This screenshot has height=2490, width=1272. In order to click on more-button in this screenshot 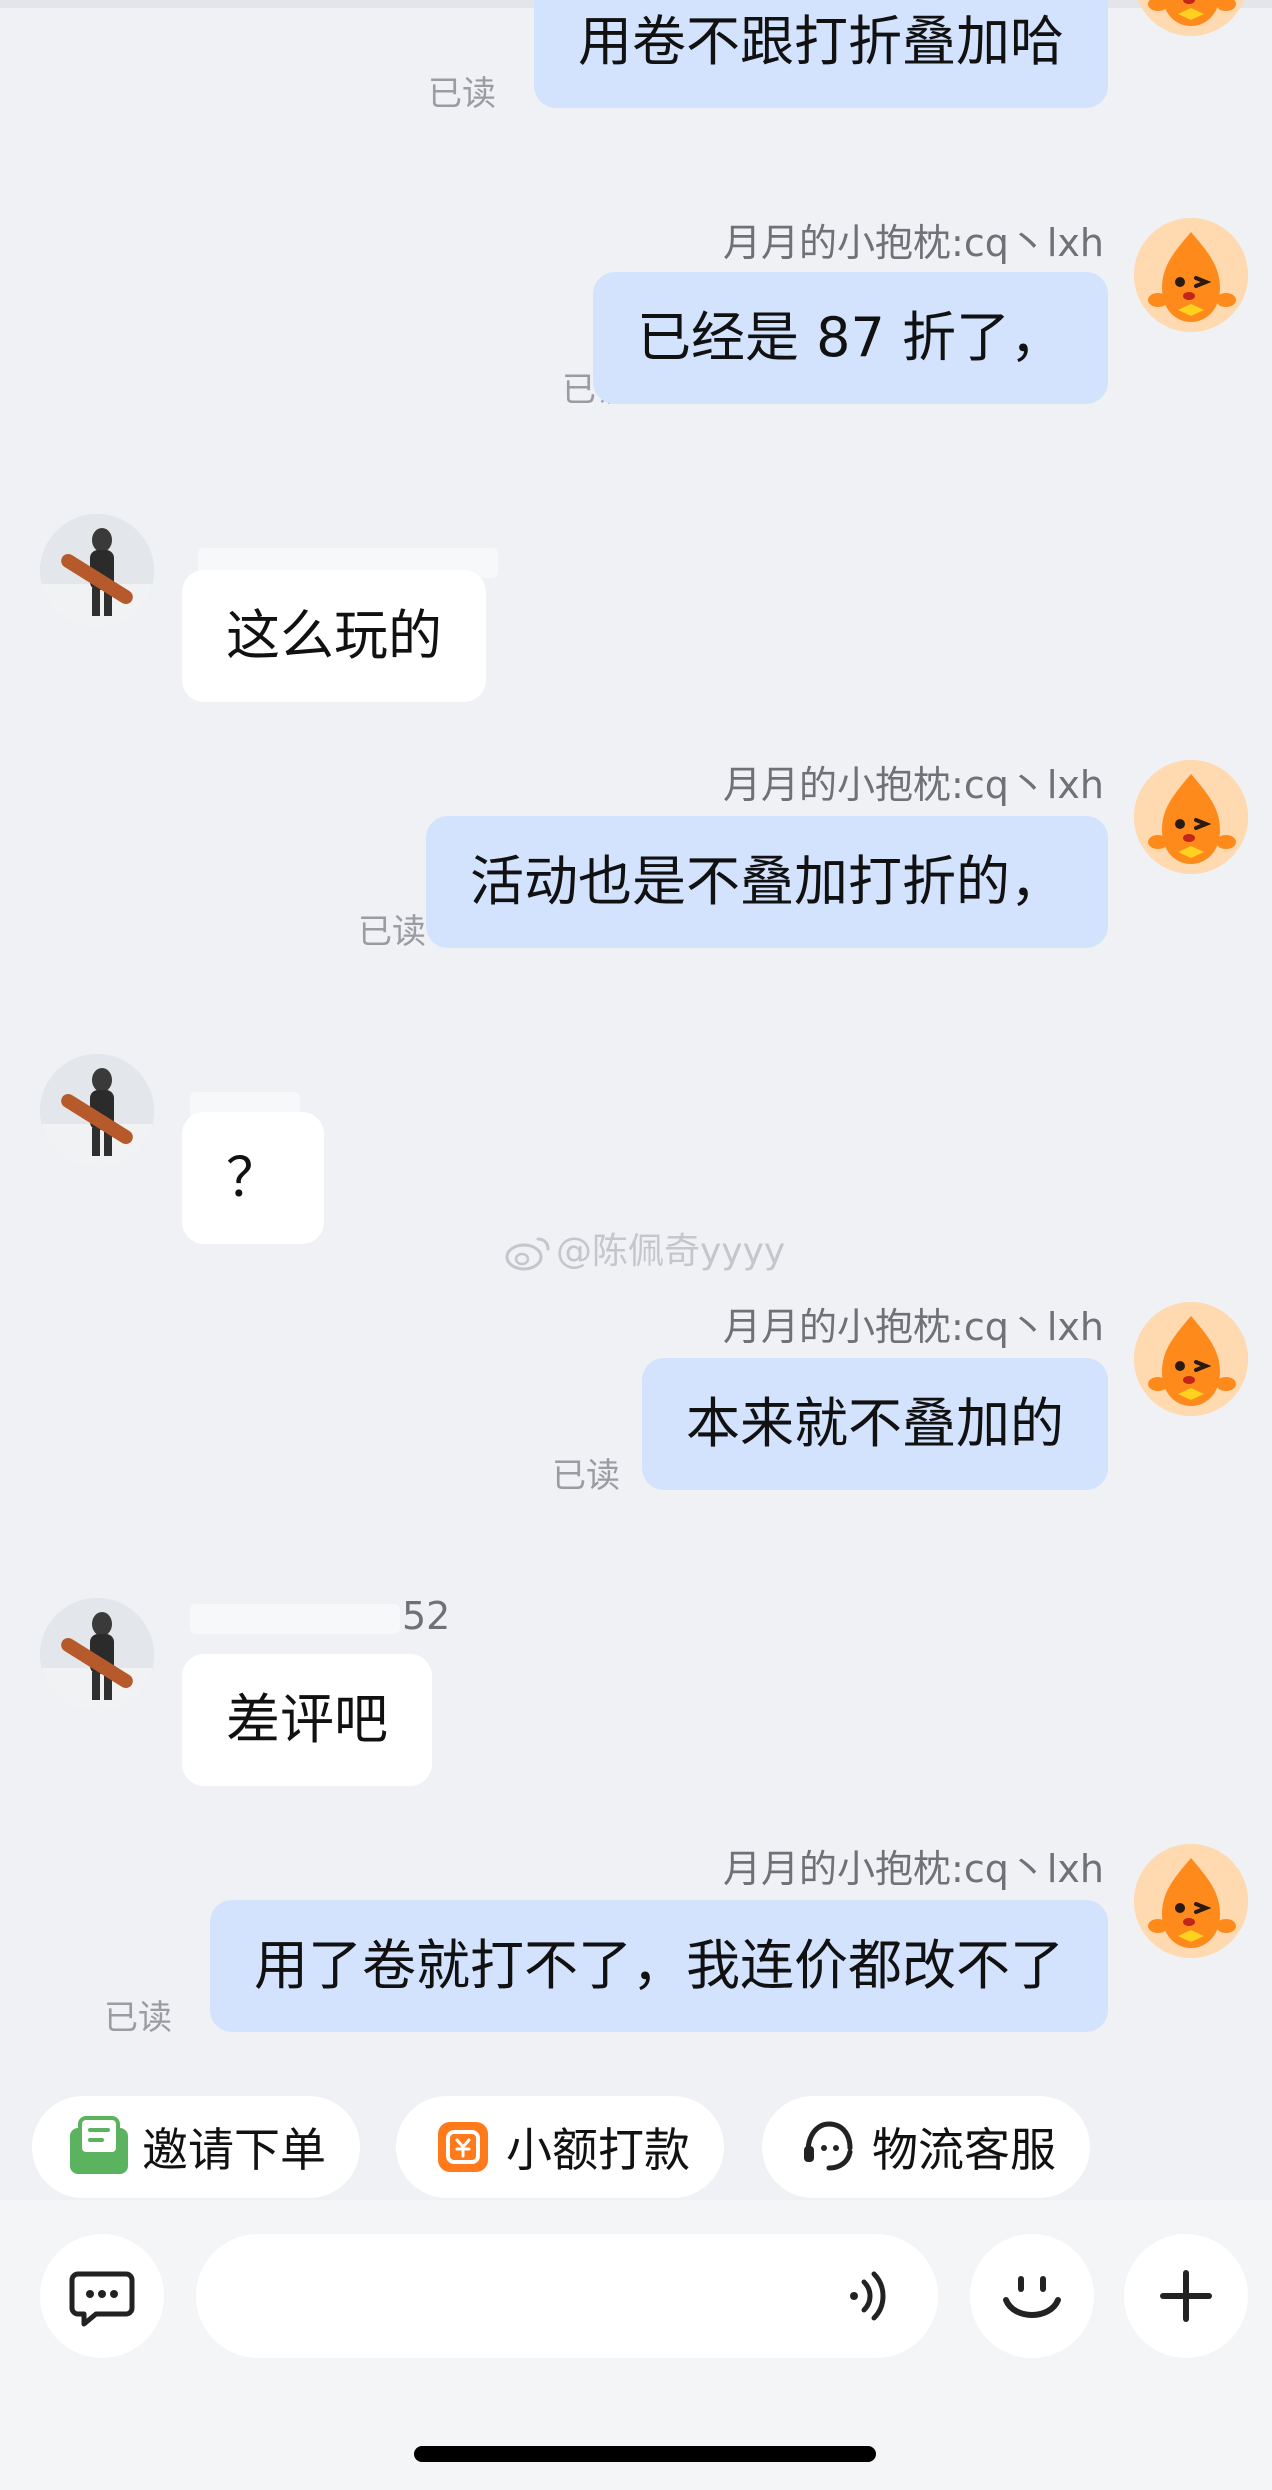, I will do `click(1186, 2296)`.